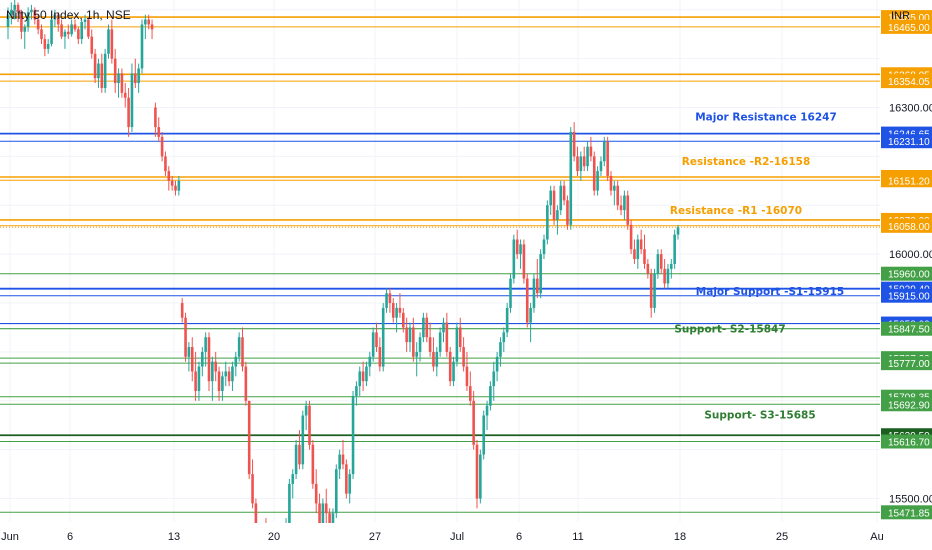 This screenshot has width=932, height=550. What do you see at coordinates (909, 28) in the screenshot?
I see `price-label-text: 16465.00` at bounding box center [909, 28].